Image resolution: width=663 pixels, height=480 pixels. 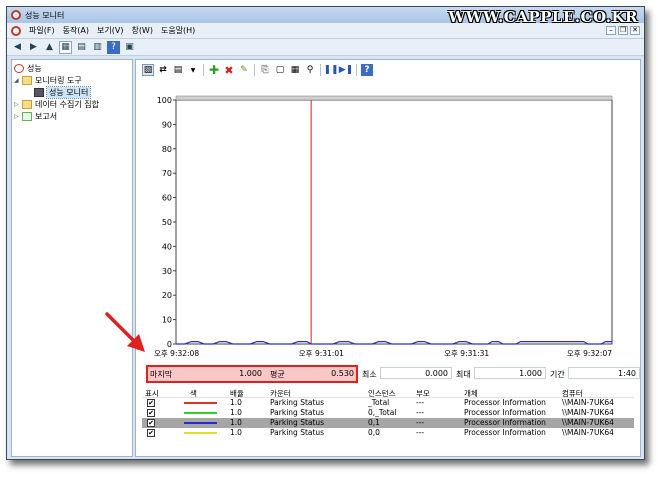 I want to click on tree-item-reports: ▷ 보고서, so click(x=35, y=116).